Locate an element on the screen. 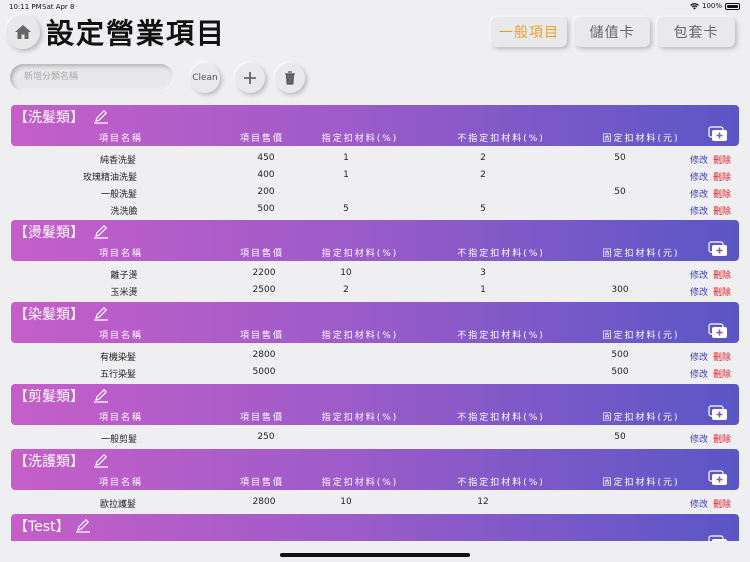 This screenshot has width=750, height=562. item-name: 純香洗髮 is located at coordinates (118, 161).